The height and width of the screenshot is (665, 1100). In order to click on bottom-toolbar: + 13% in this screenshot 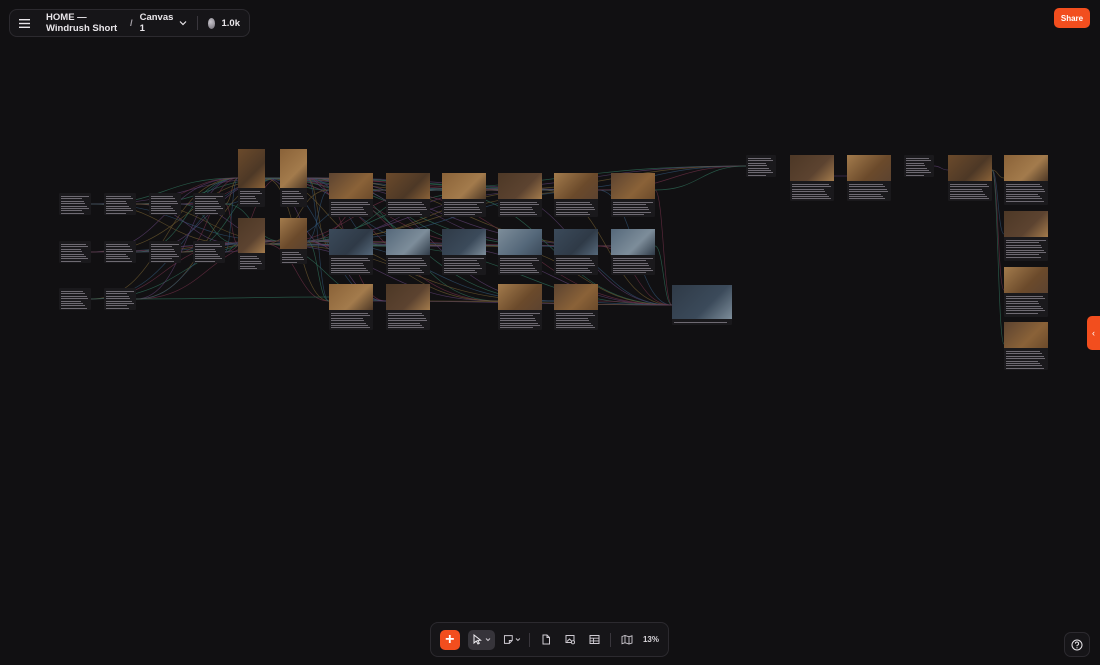, I will do `click(549, 639)`.